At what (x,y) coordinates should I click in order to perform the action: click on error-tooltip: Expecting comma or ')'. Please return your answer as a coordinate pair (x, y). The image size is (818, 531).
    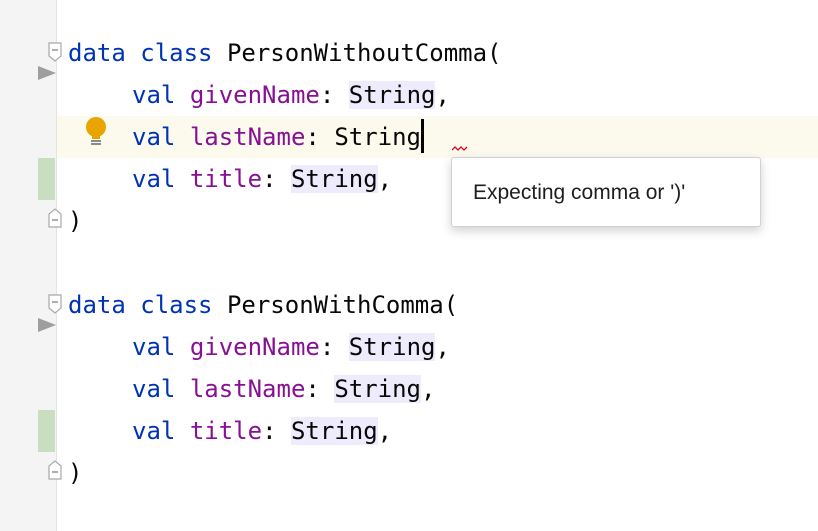
    Looking at the image, I should click on (606, 192).